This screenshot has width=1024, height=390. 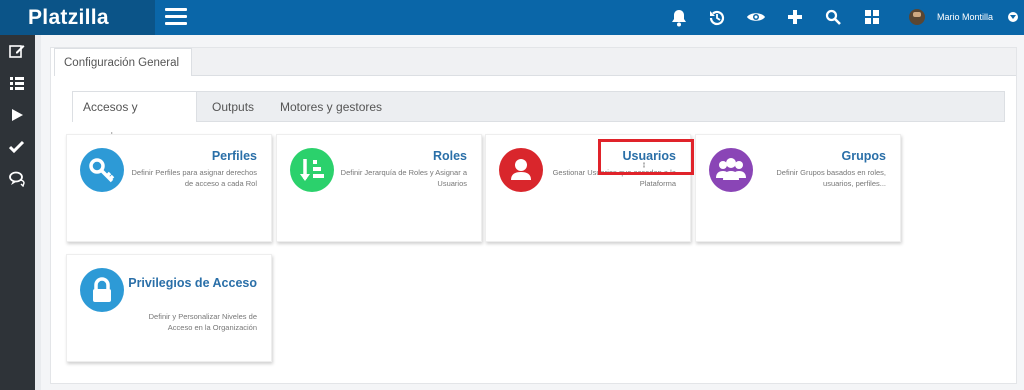 I want to click on bell-icon, so click(x=679, y=18).